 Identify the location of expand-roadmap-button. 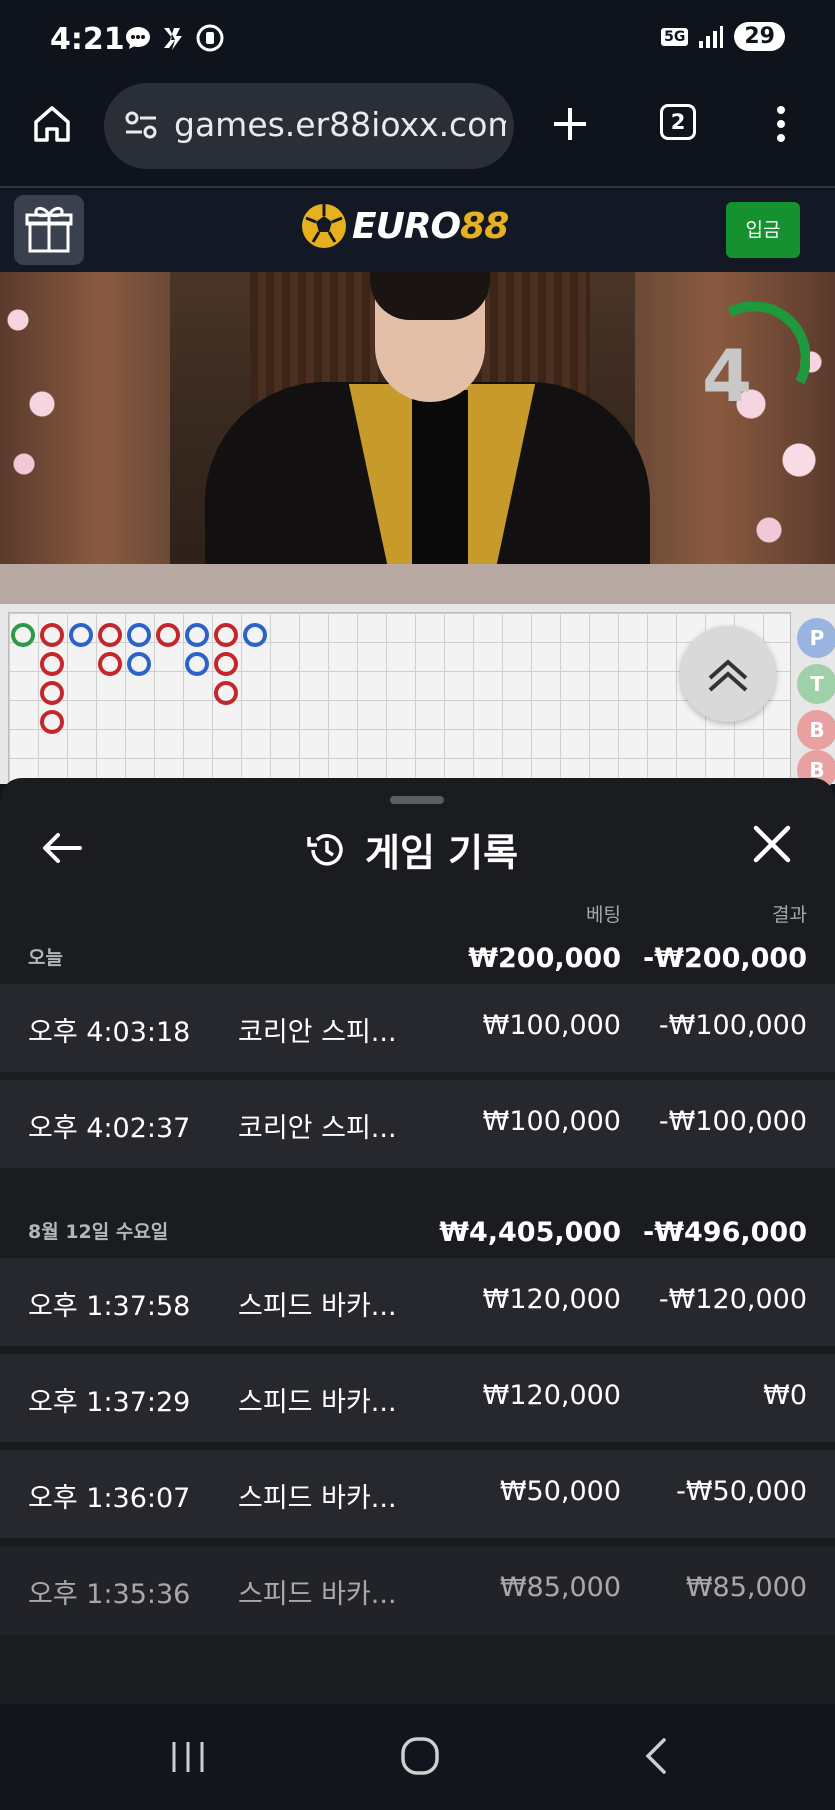
(728, 674).